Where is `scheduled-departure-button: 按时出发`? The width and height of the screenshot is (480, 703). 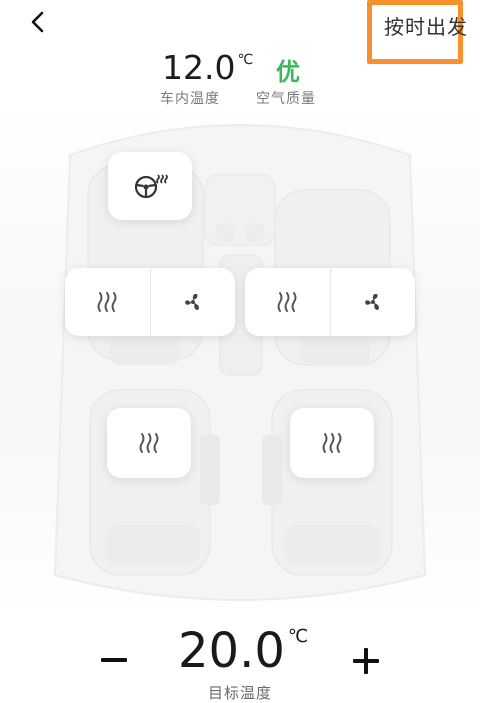 scheduled-departure-button: 按时出发 is located at coordinates (417, 32).